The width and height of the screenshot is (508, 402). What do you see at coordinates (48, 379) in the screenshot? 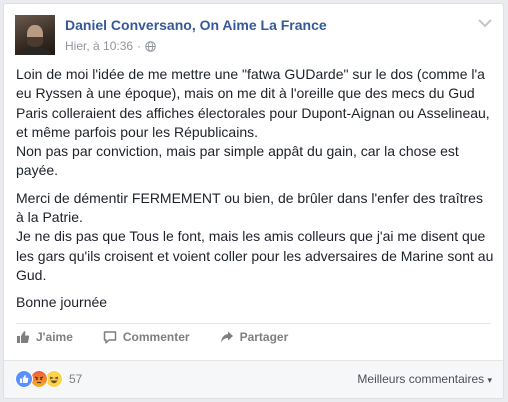
I see `reaction-summary: 57` at bounding box center [48, 379].